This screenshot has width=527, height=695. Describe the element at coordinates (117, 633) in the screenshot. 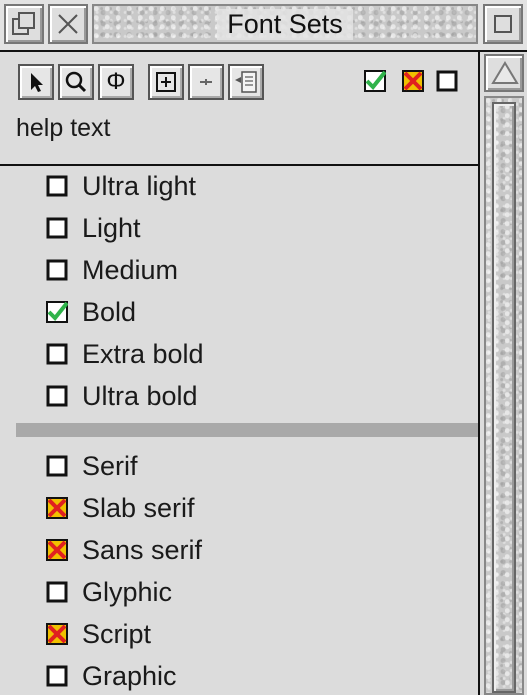

I see `list-item-label: Script` at that location.